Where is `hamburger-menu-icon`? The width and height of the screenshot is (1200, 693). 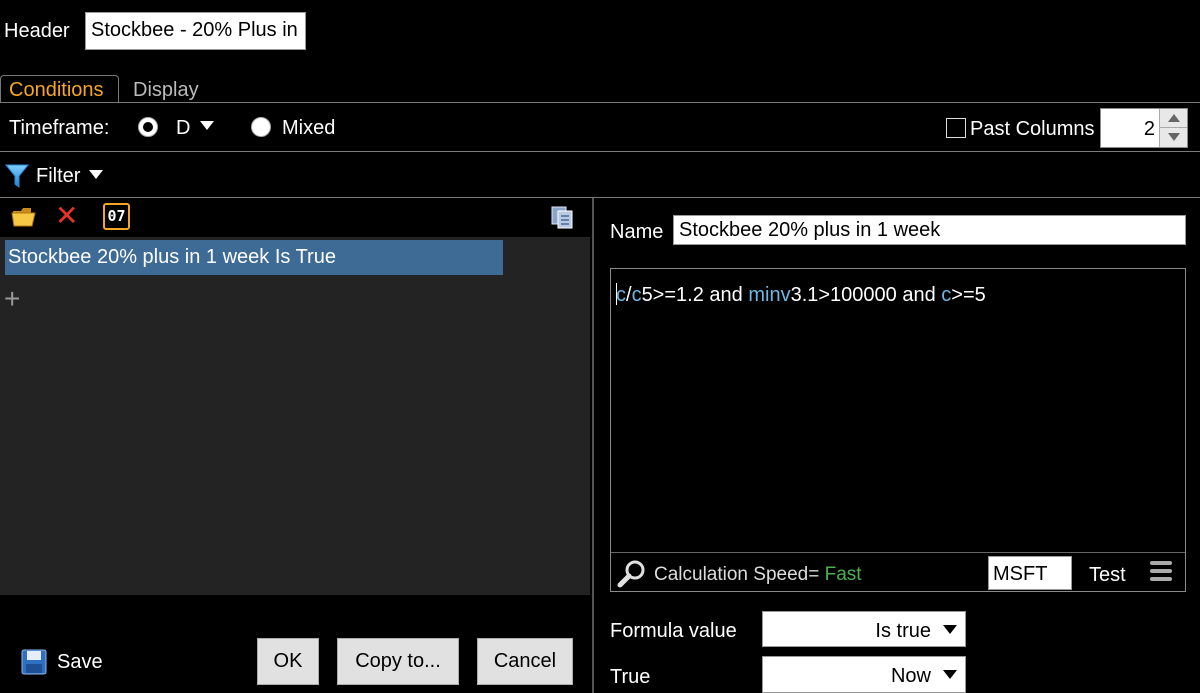
hamburger-menu-icon is located at coordinates (1161, 572).